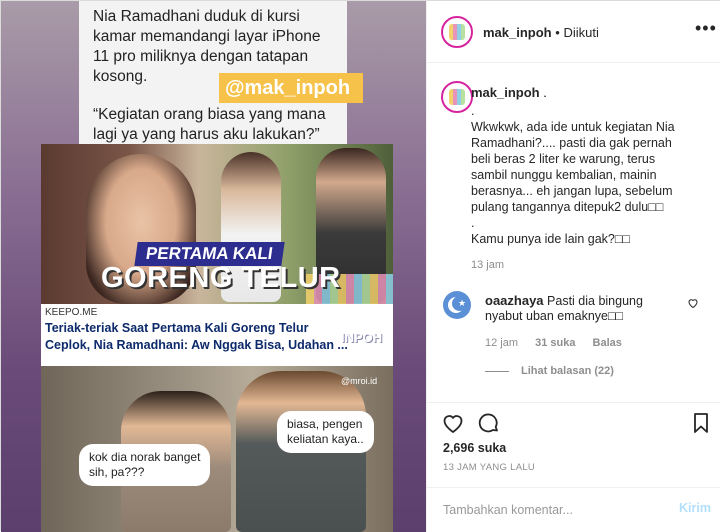 The height and width of the screenshot is (532, 720). Describe the element at coordinates (567, 207) in the screenshot. I see `caption-line: pulang tangannya ditepuk2 dulu□□` at that location.